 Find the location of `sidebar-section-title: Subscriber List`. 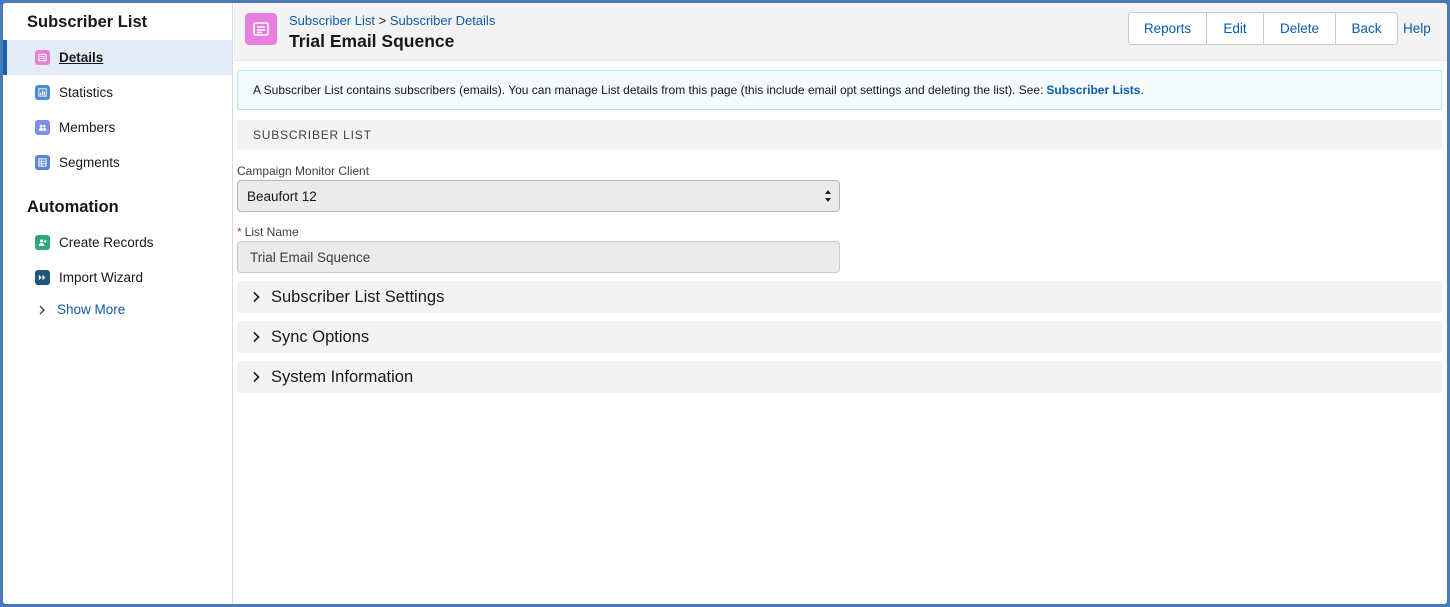

sidebar-section-title: Subscriber List is located at coordinates (87, 22).